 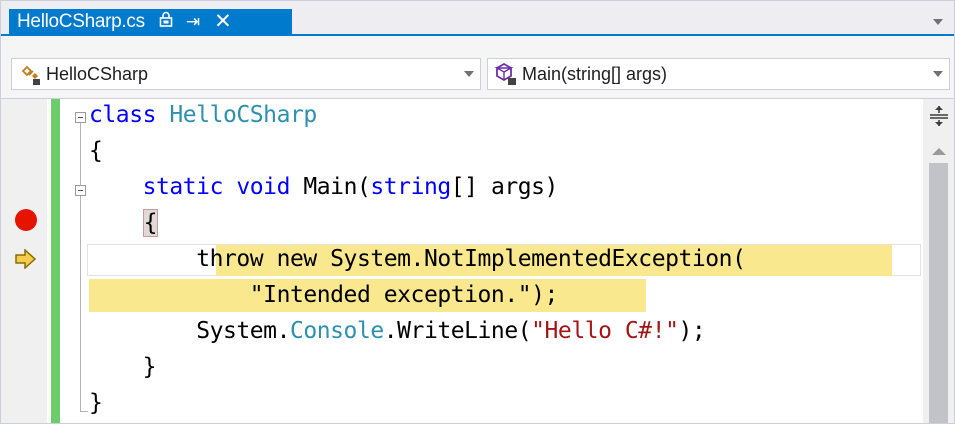 What do you see at coordinates (123, 223) in the screenshot?
I see `code-line-4: {` at bounding box center [123, 223].